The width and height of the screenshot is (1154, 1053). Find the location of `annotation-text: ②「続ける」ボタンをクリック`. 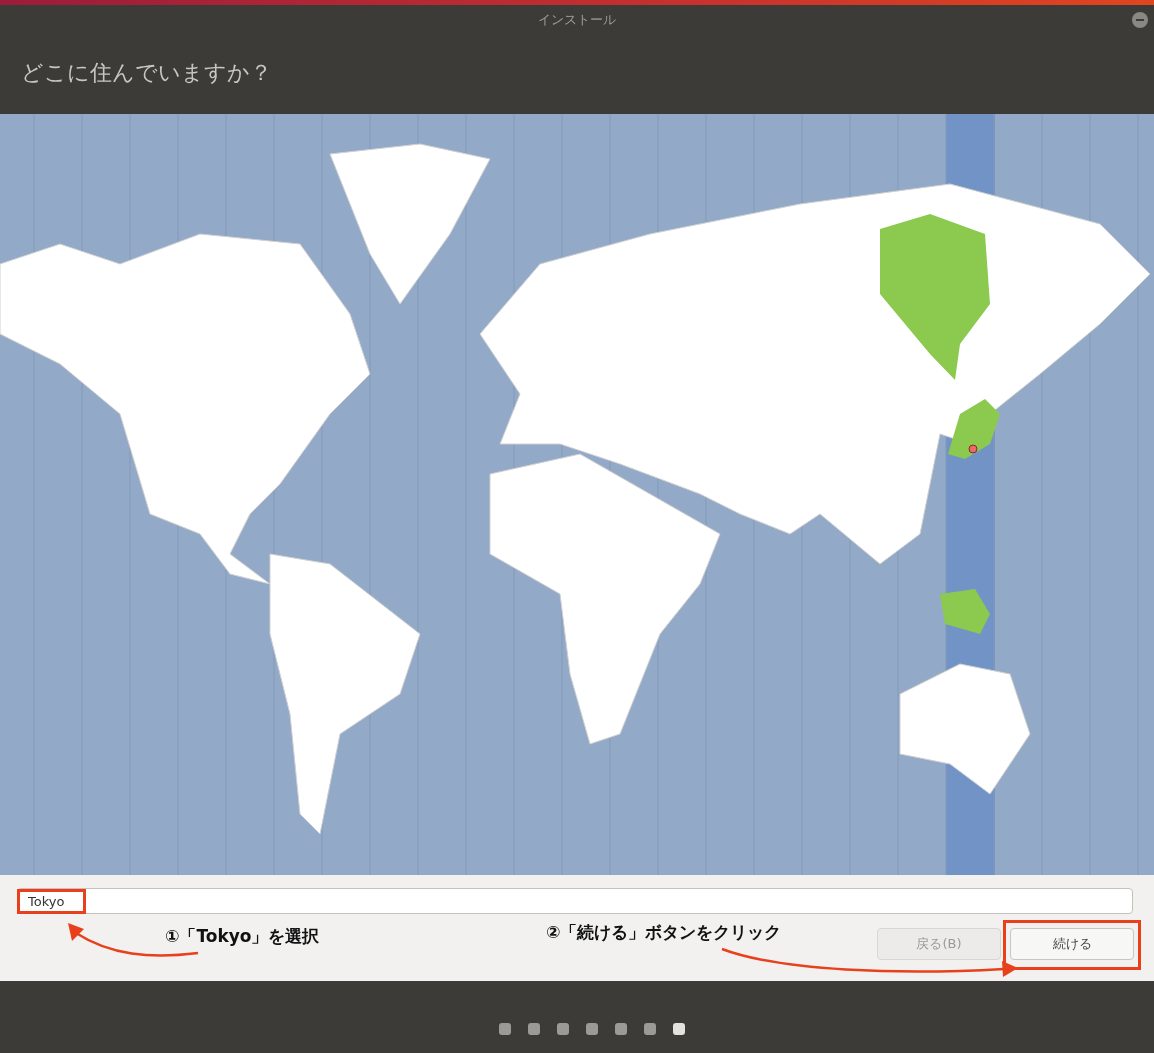

annotation-text: ②「続ける」ボタンをクリック is located at coordinates (664, 932).